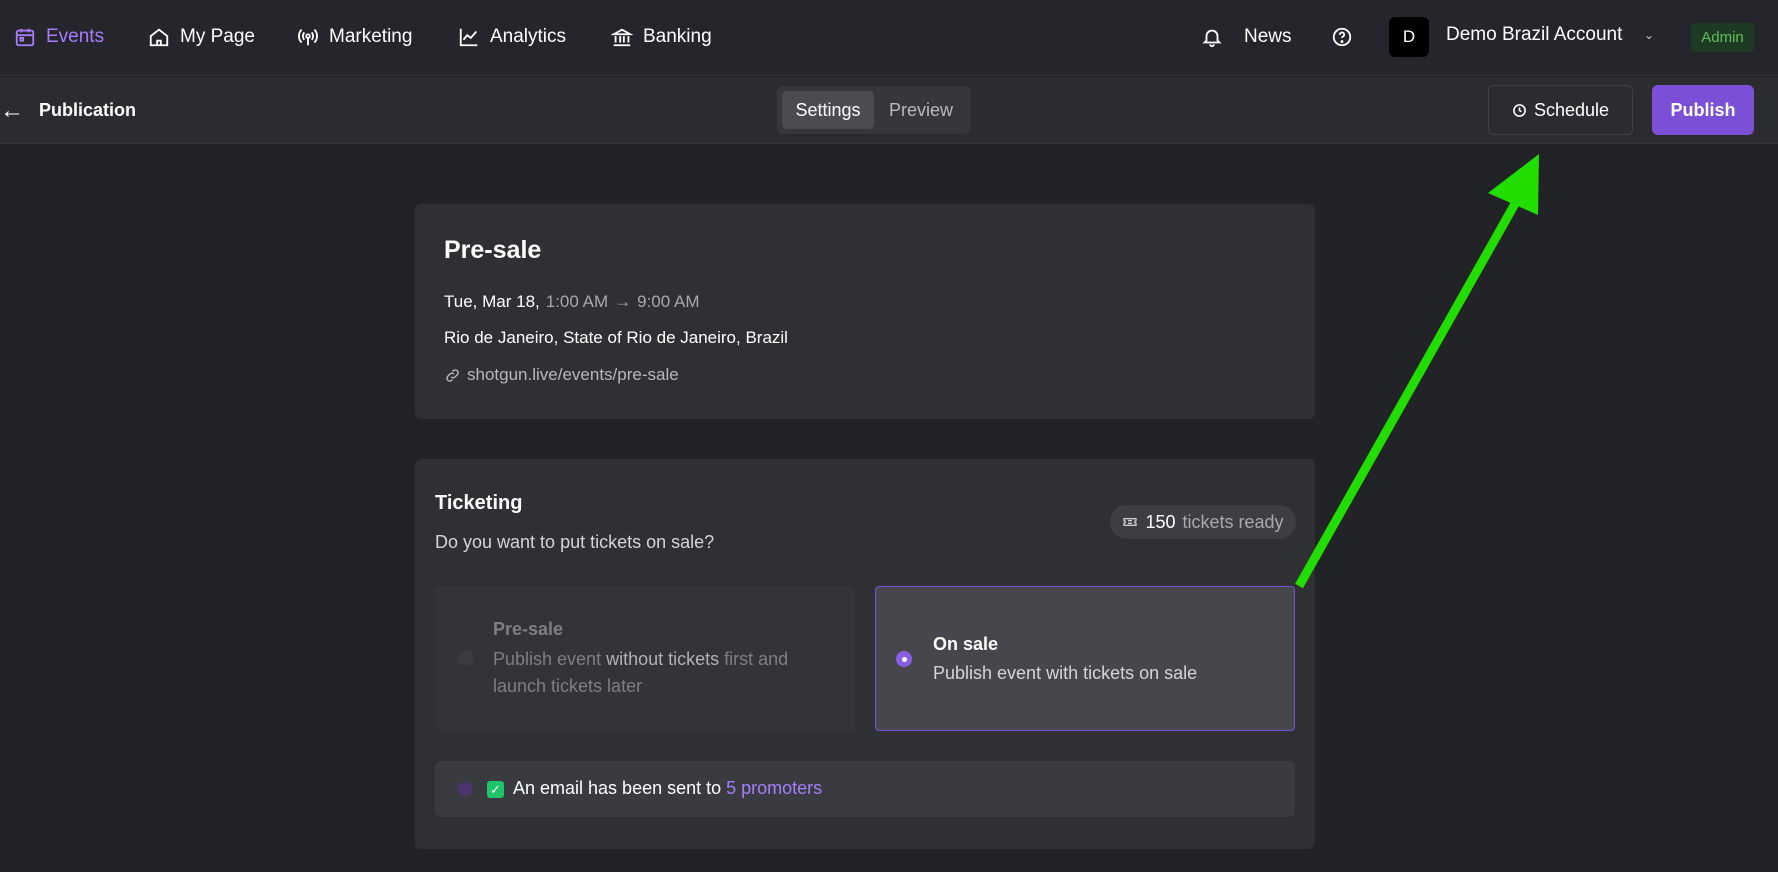  Describe the element at coordinates (620, 788) in the screenshot. I see `email-prefix: An email has been sent to` at that location.